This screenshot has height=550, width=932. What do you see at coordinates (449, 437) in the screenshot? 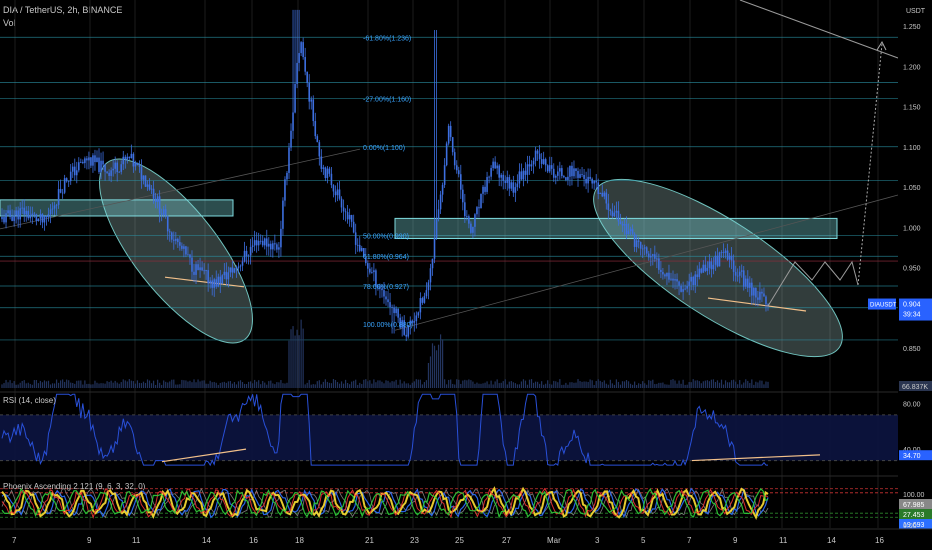
I see `rsi-band` at bounding box center [449, 437].